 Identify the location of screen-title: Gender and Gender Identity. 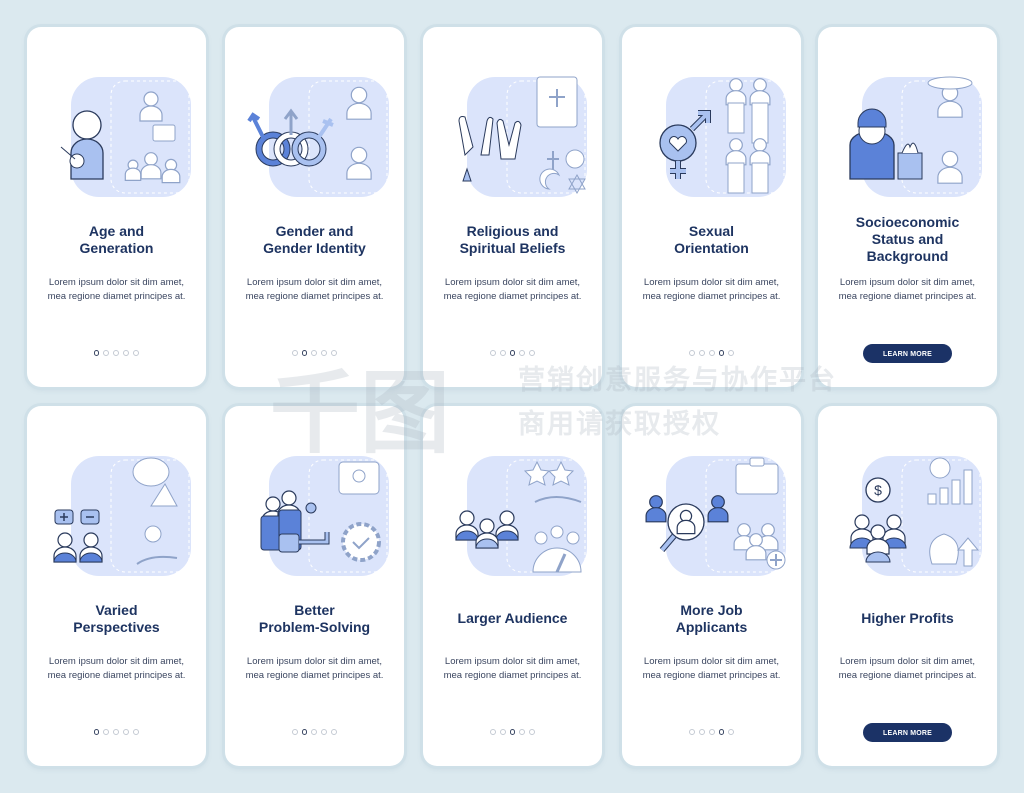
(314, 240).